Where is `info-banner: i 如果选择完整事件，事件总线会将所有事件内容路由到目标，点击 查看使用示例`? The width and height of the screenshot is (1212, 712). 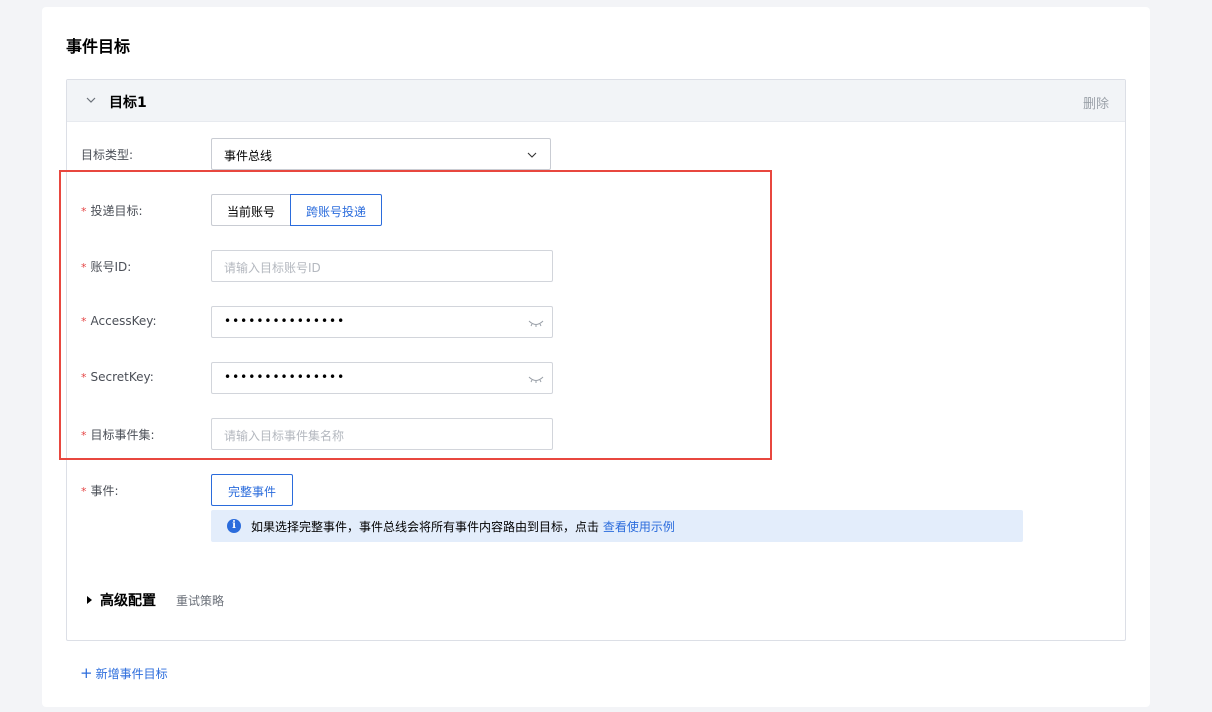 info-banner: i 如果选择完整事件，事件总线会将所有事件内容路由到目标，点击 查看使用示例 is located at coordinates (617, 526).